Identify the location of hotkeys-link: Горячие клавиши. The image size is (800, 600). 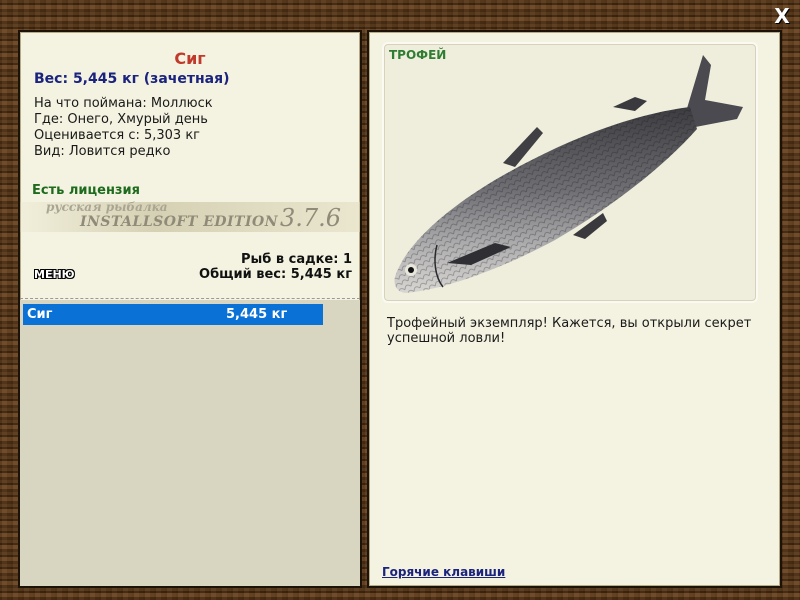
(443, 572).